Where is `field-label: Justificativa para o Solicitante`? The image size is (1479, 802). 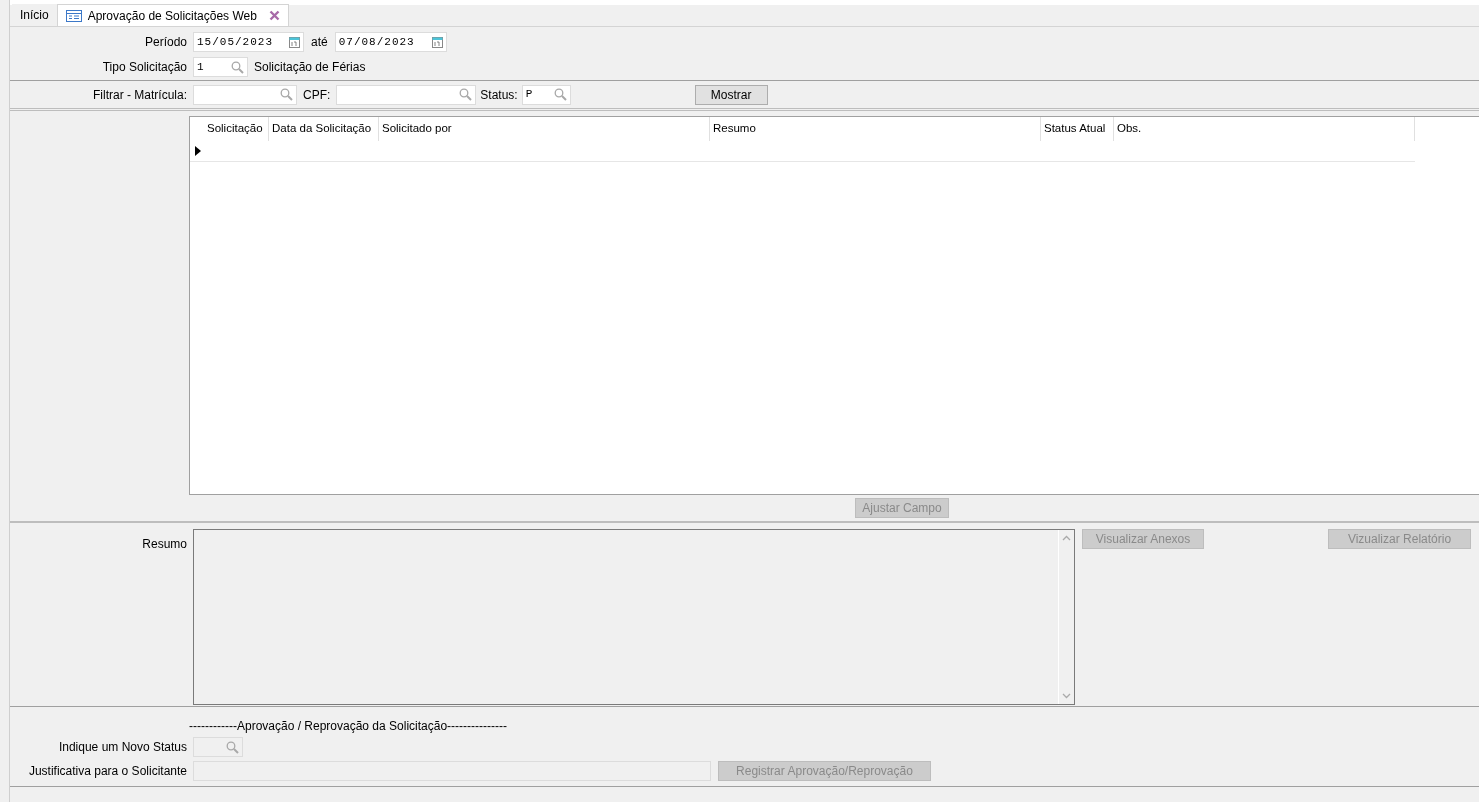 field-label: Justificativa para o Solicitante is located at coordinates (107, 771).